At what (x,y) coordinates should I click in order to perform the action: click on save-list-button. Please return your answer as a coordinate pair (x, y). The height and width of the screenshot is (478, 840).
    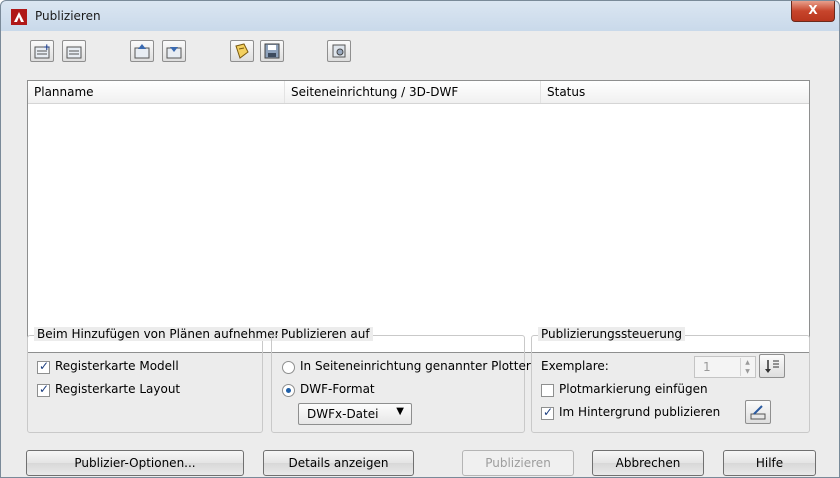
    Looking at the image, I should click on (272, 51).